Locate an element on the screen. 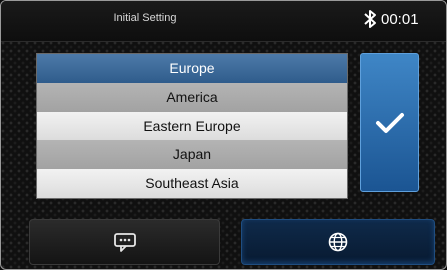 This screenshot has height=270, width=447. region-globe-button is located at coordinates (338, 242).